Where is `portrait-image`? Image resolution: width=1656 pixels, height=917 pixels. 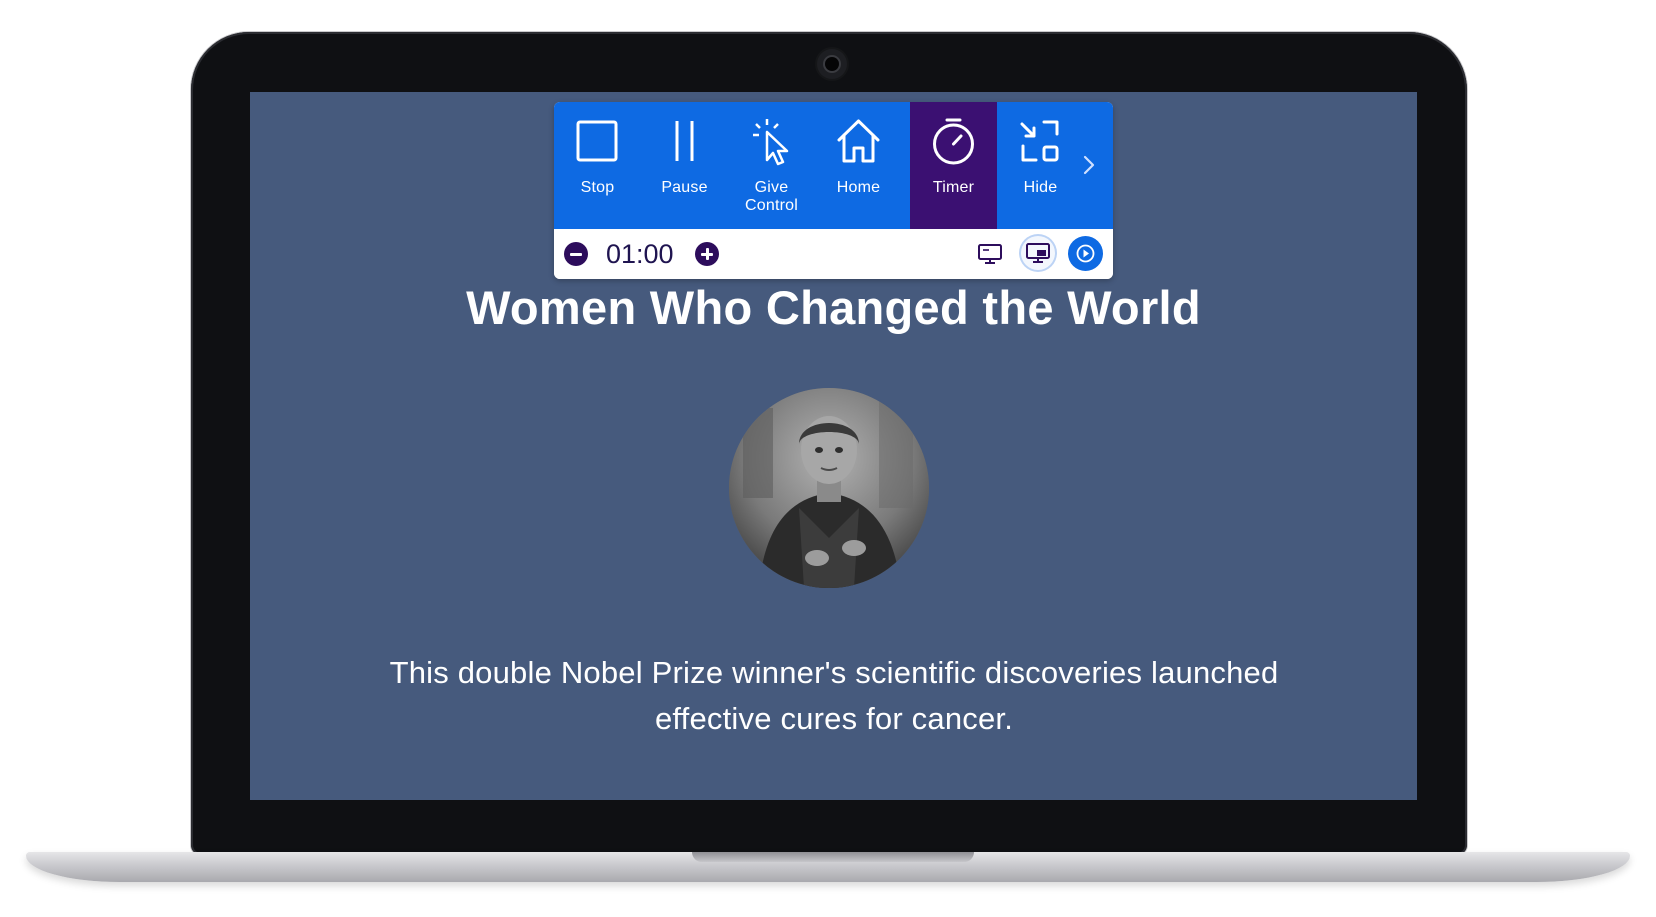 portrait-image is located at coordinates (829, 488).